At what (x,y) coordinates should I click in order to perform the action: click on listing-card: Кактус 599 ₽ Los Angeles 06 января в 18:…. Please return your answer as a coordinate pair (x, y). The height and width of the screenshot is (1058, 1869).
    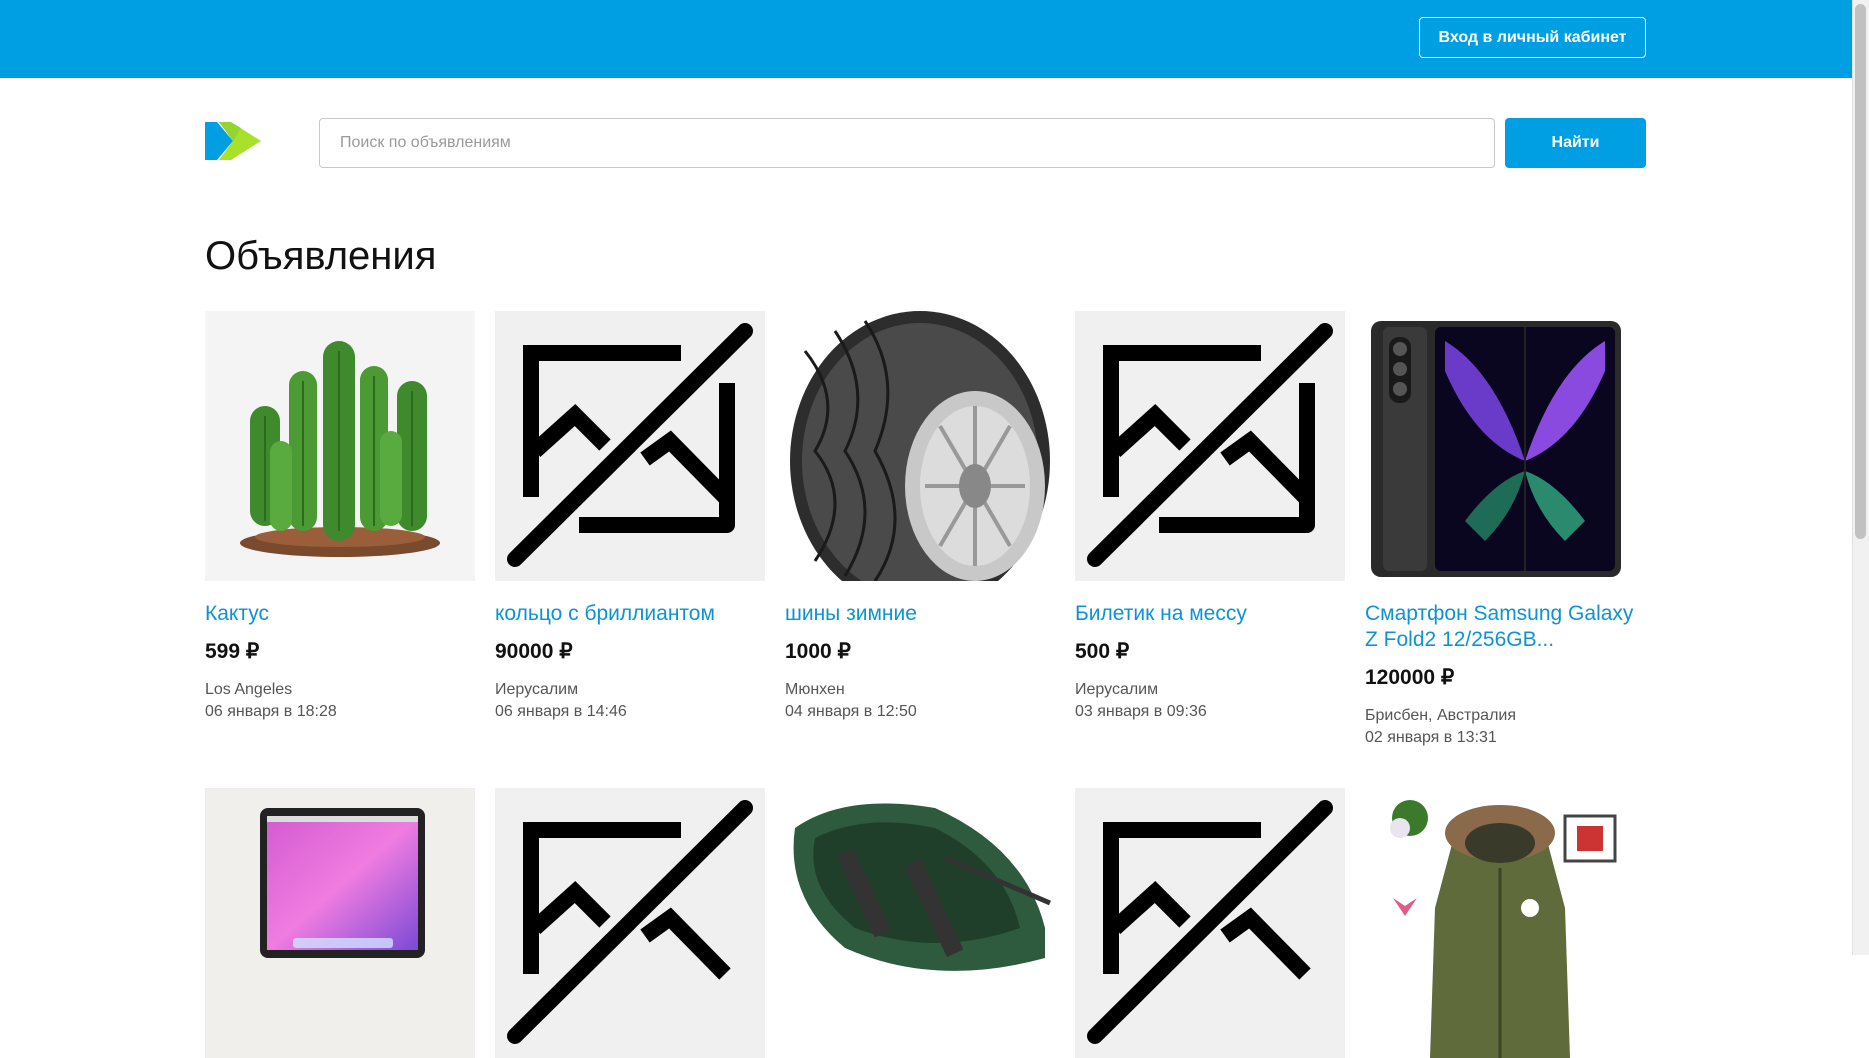
    Looking at the image, I should click on (340, 516).